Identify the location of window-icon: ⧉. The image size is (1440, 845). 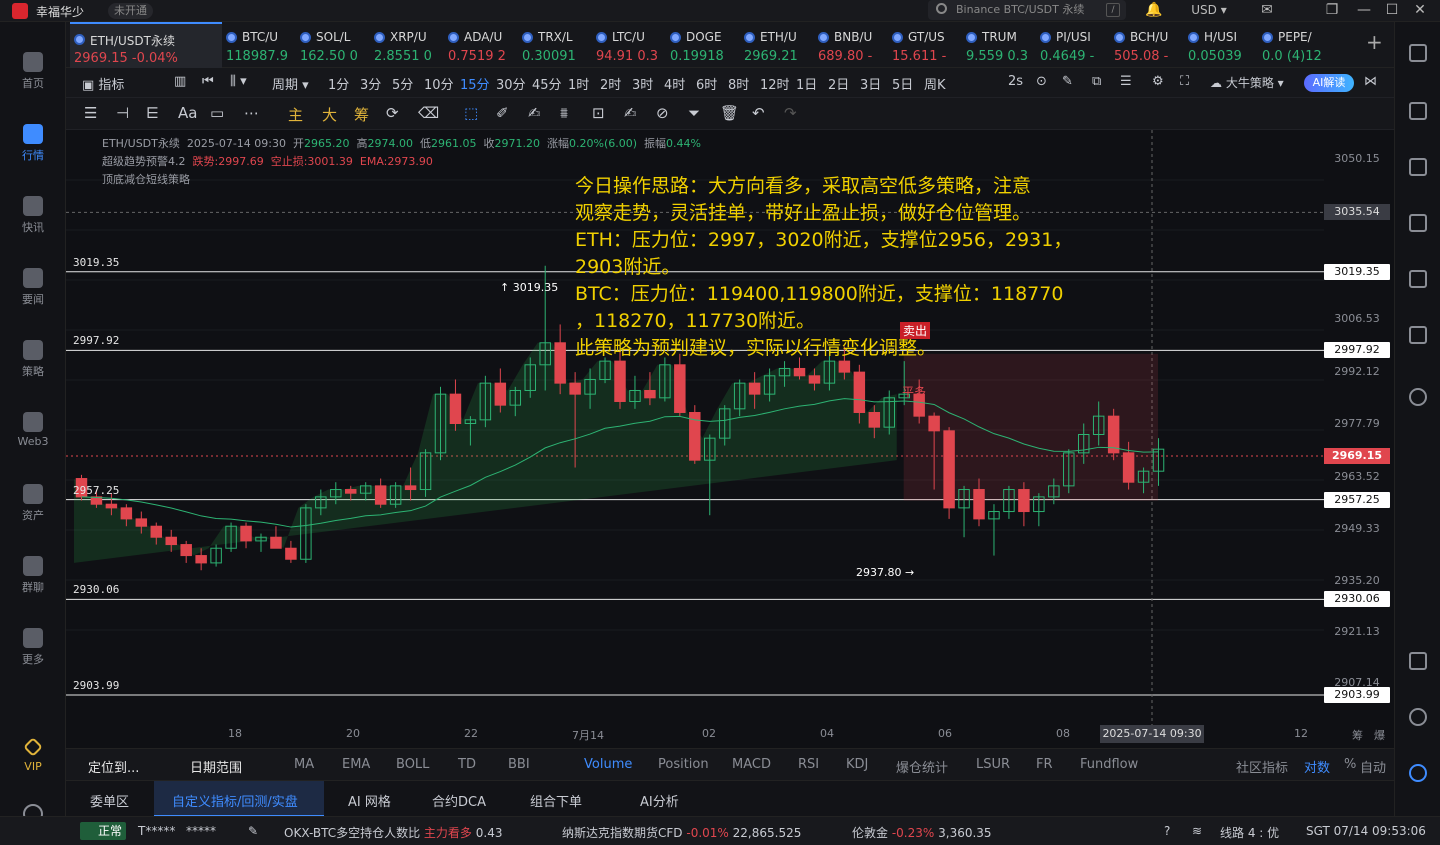
(1096, 81).